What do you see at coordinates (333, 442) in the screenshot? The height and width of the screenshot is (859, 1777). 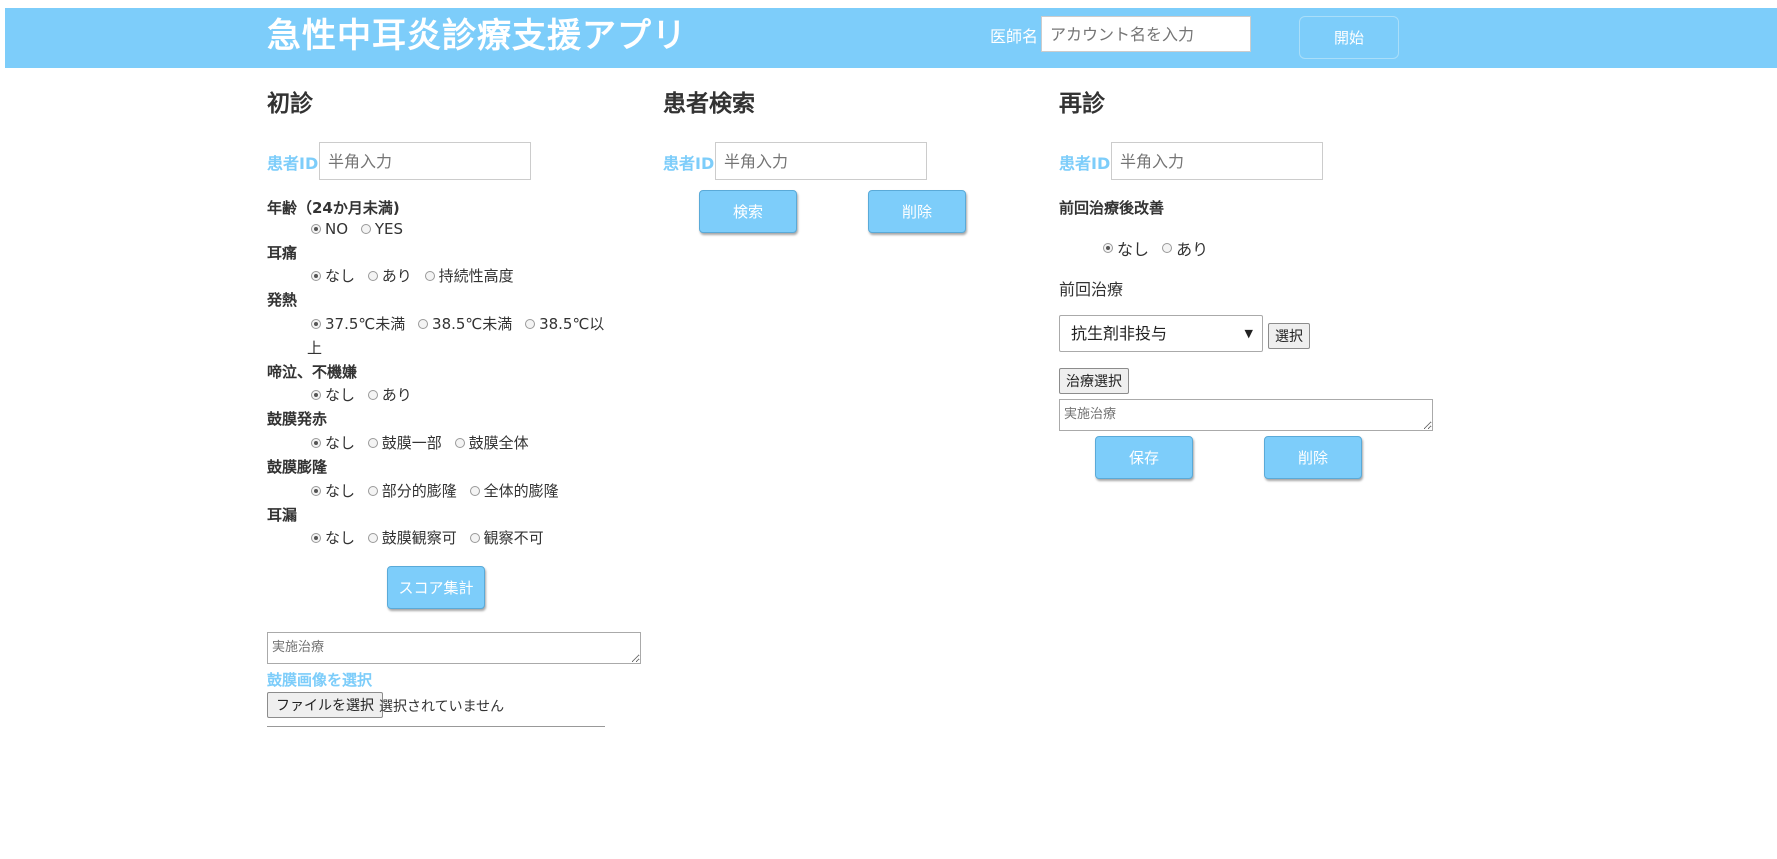 I see `tm-redness-option-none: なし` at bounding box center [333, 442].